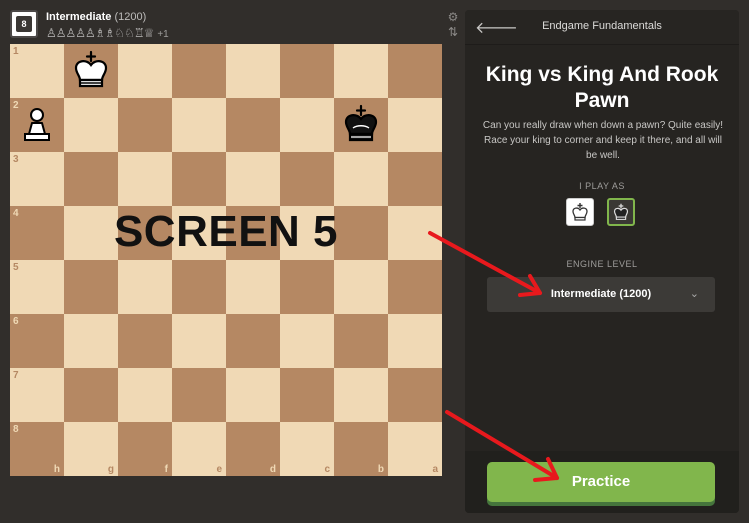  I want to click on square-d3, so click(253, 179).